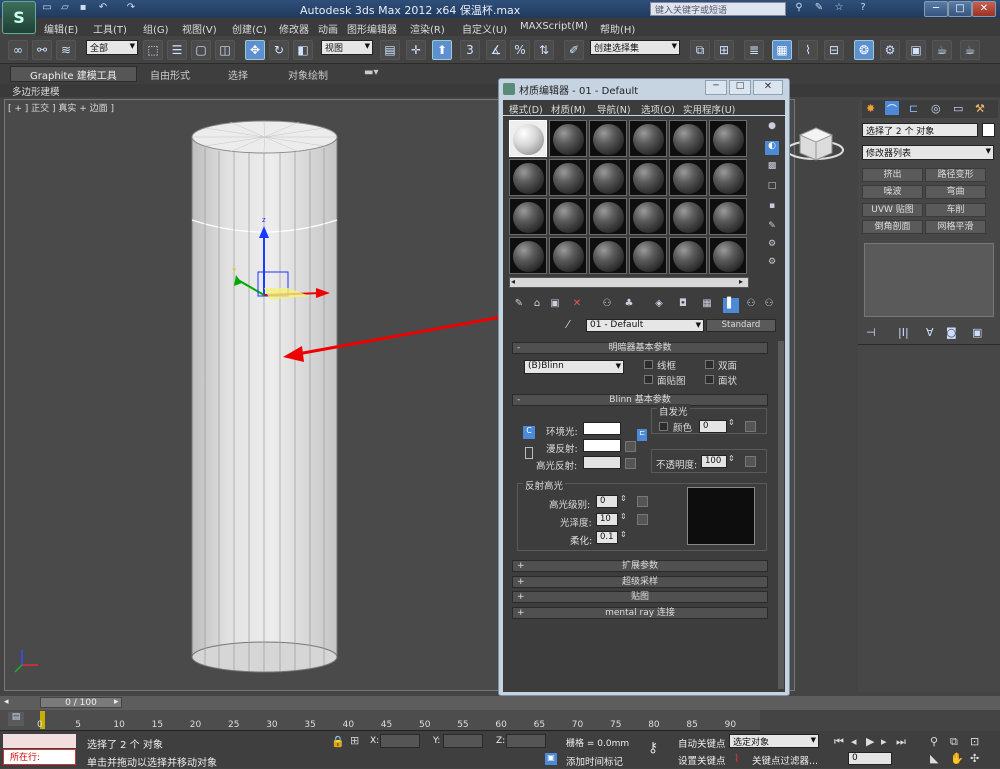 This screenshot has height=769, width=1000. Describe the element at coordinates (974, 758) in the screenshot. I see `orbit-icon: ✣` at that location.